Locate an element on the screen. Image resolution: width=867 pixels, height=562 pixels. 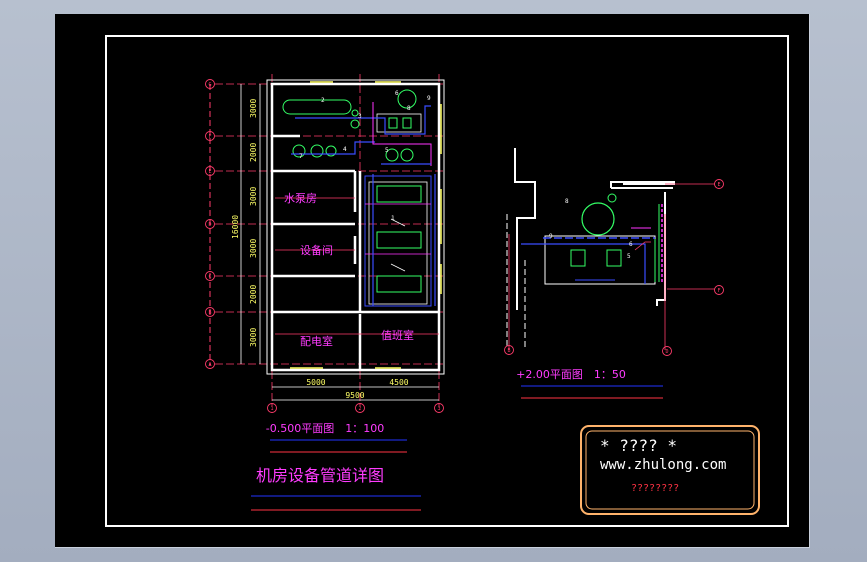
grid-label-3: 3 is located at coordinates (438, 409).